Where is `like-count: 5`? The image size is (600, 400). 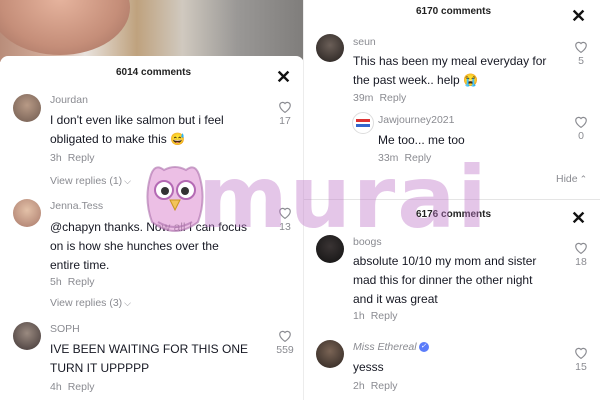
like-count: 5 is located at coordinates (581, 61).